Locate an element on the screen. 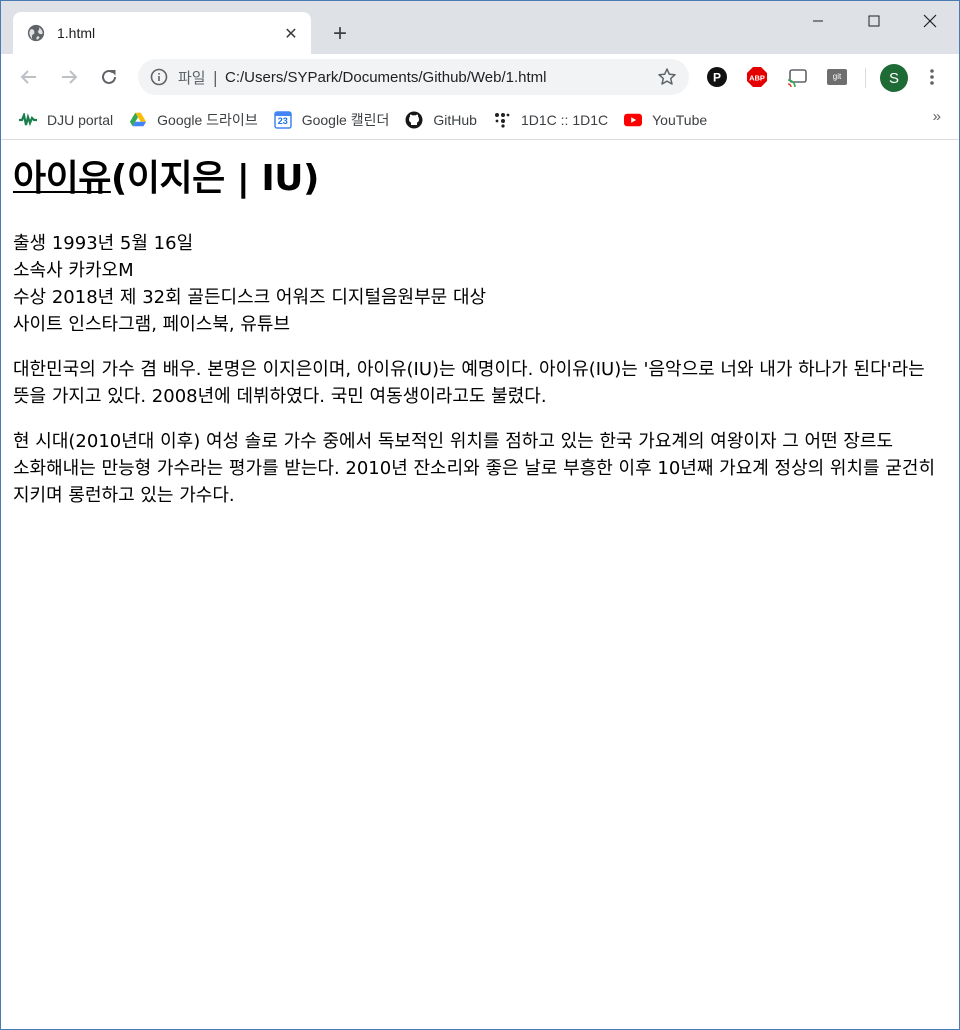  extension-p-button: P is located at coordinates (717, 77).